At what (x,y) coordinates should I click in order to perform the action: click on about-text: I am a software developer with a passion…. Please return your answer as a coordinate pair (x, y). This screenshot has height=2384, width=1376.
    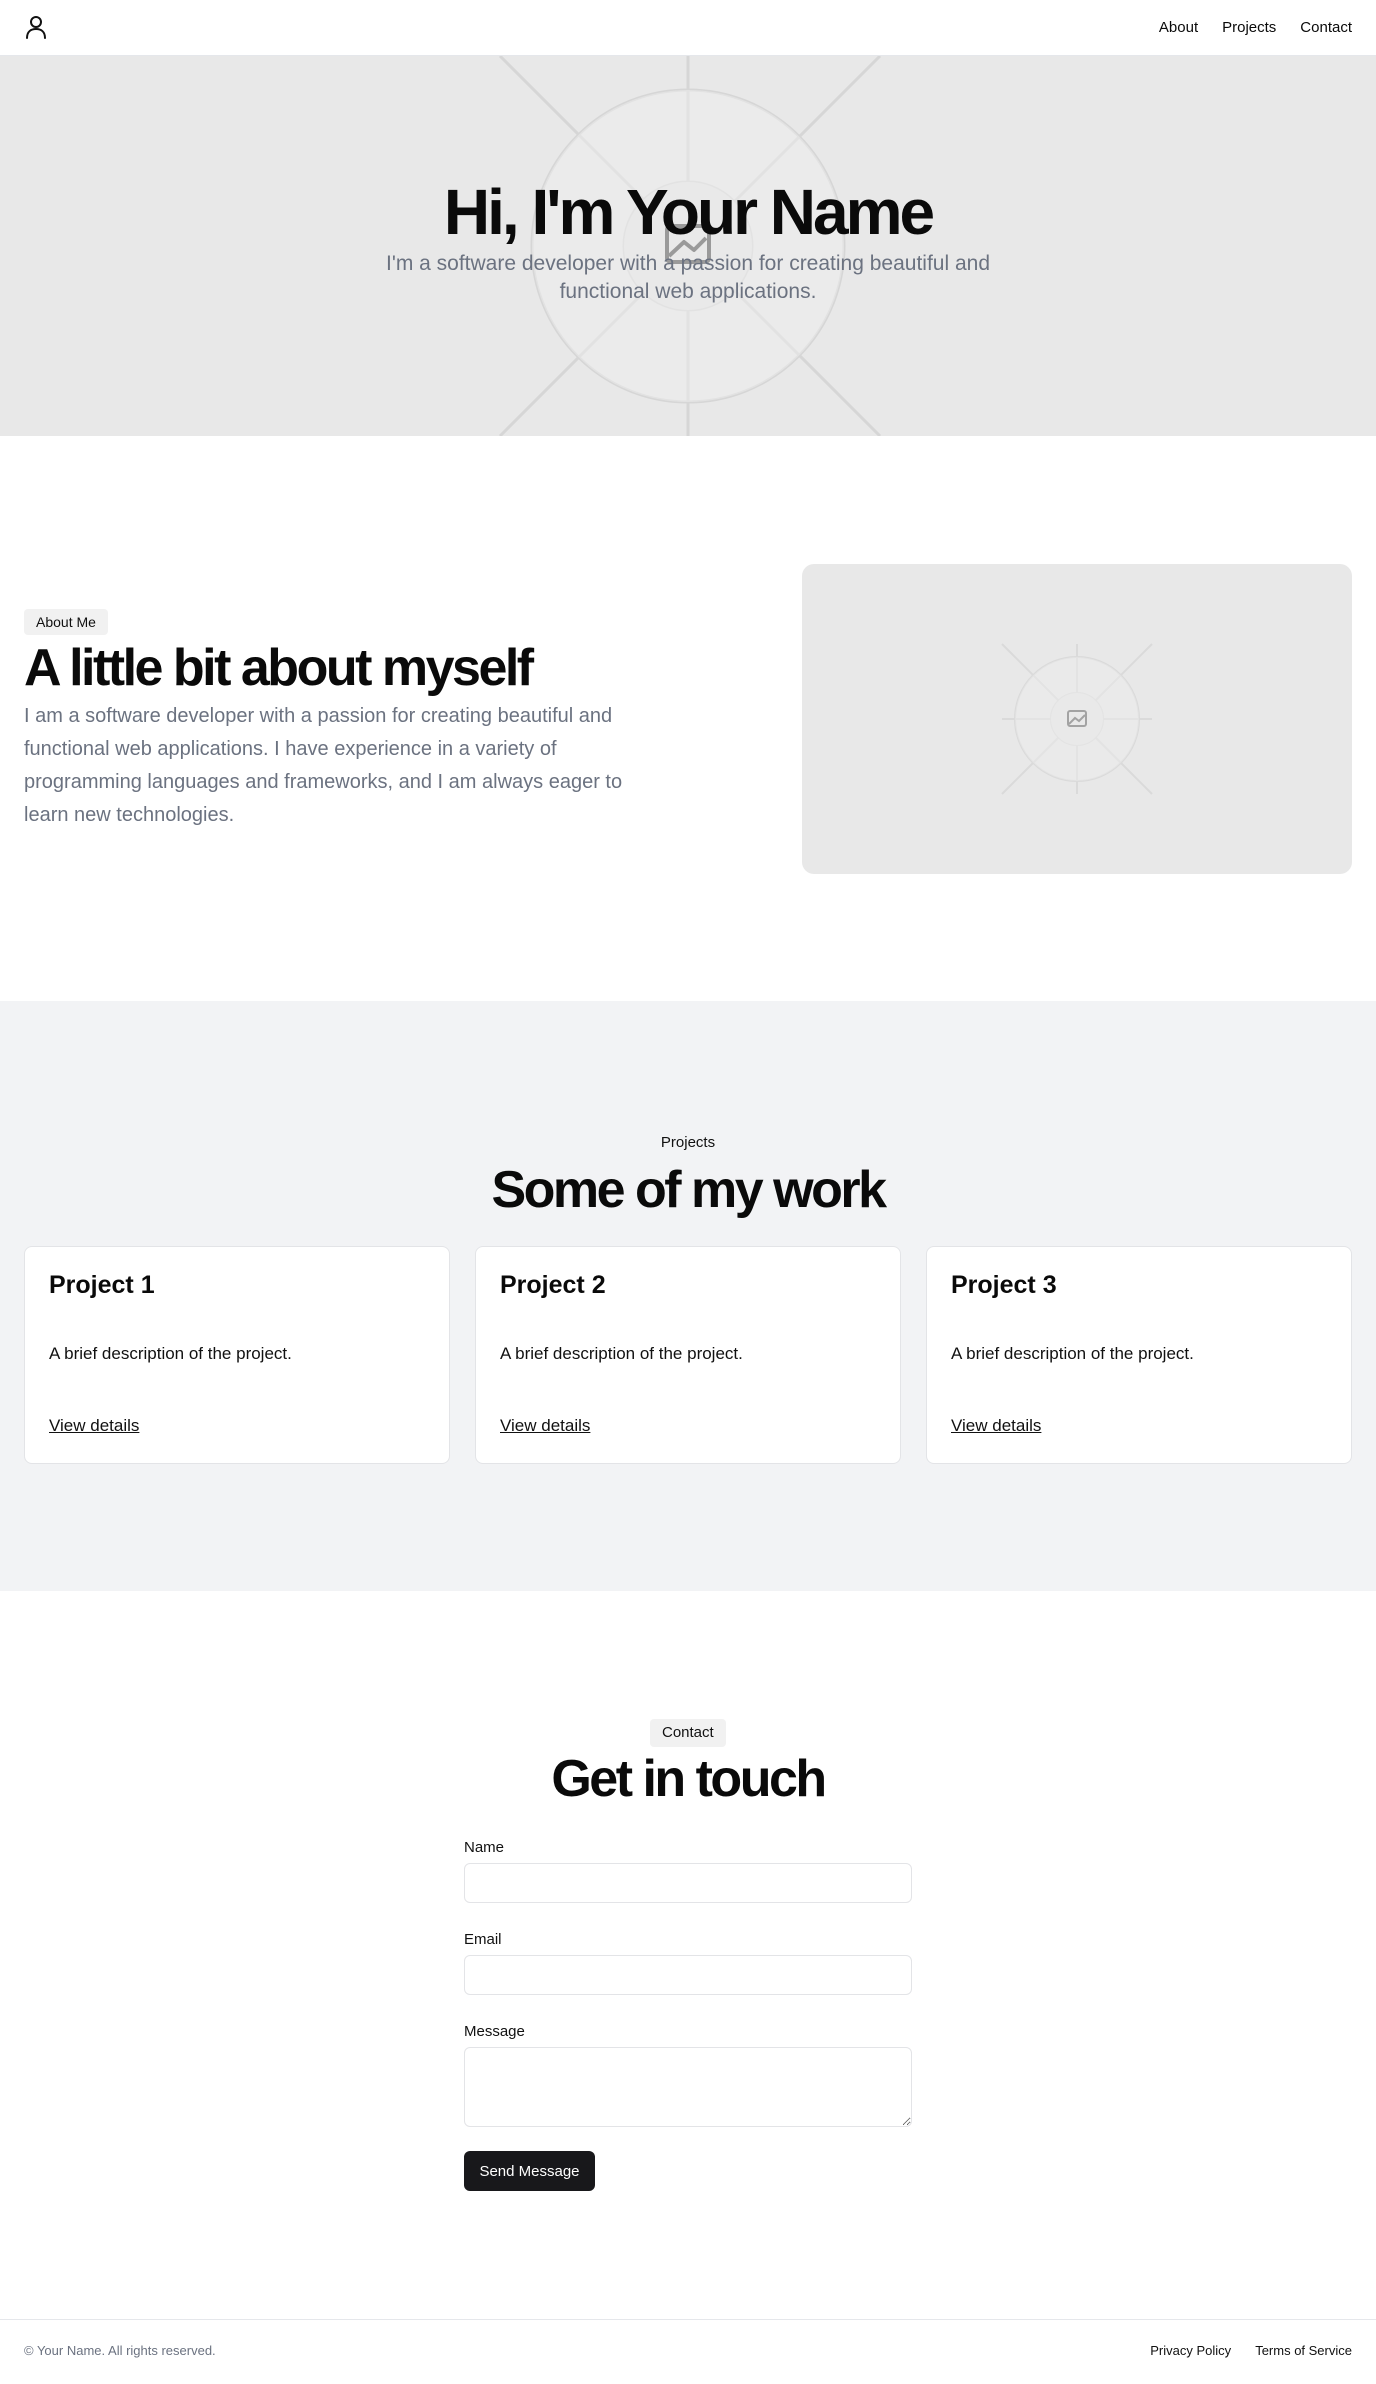
    Looking at the image, I should click on (323, 765).